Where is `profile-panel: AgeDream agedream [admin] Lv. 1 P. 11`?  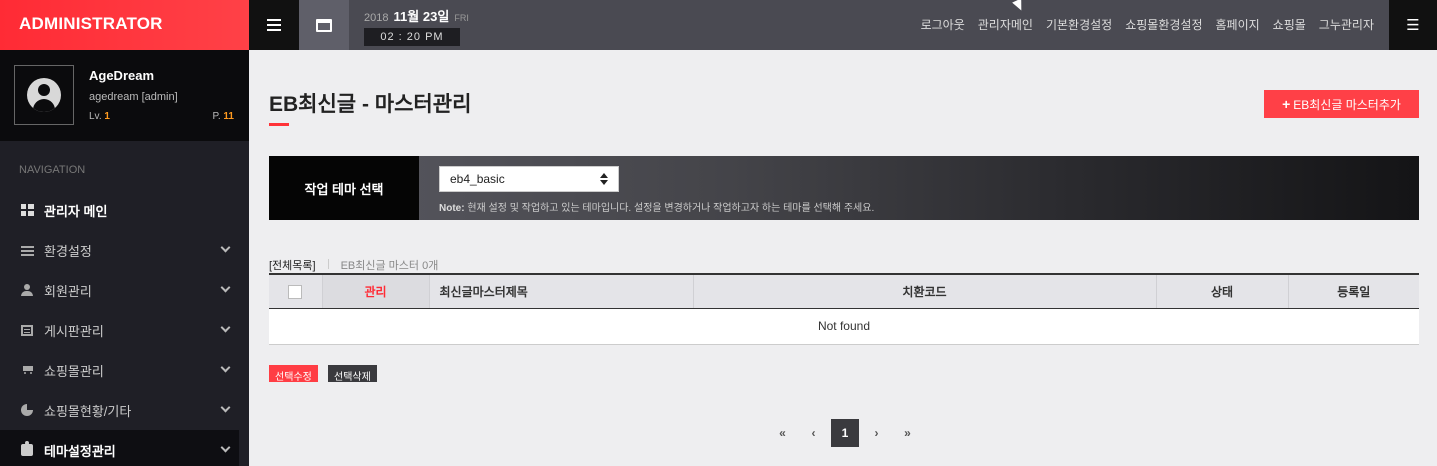
profile-panel: AgeDream agedream [admin] Lv. 1 P. 11 is located at coordinates (124, 95).